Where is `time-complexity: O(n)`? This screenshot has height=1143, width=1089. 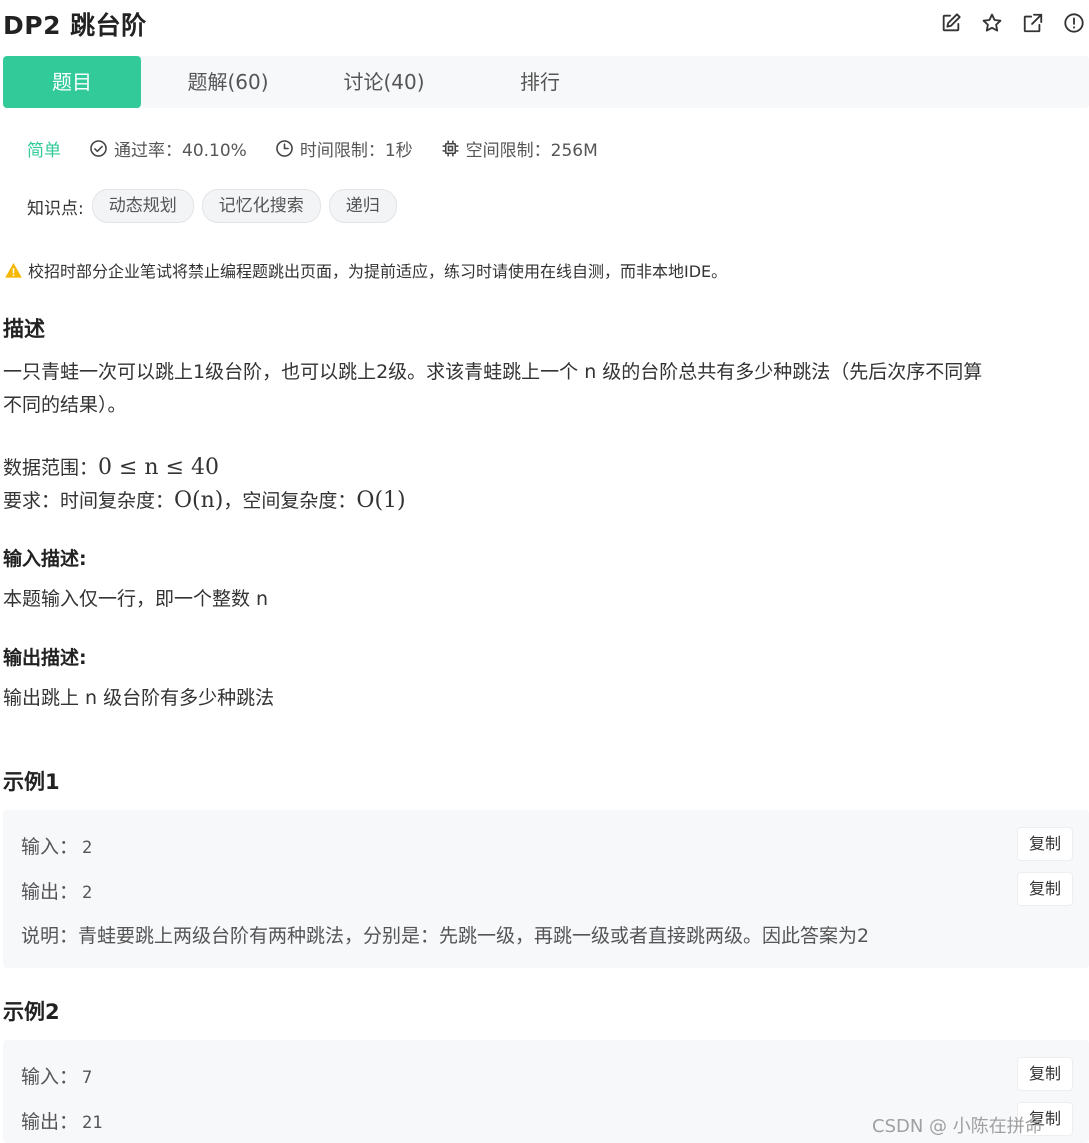 time-complexity: O(n) is located at coordinates (199, 500).